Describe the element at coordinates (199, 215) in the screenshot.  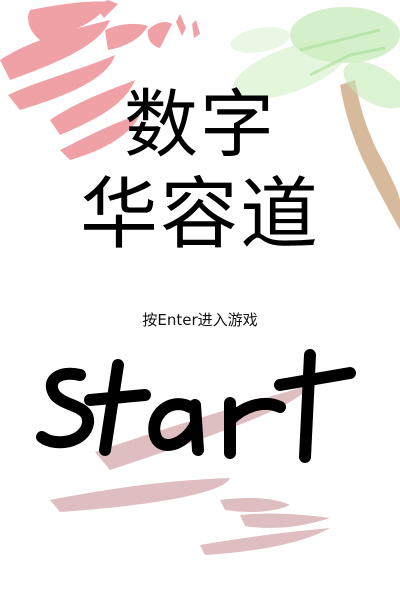
I see `game-title-line-2: 华容道` at that location.